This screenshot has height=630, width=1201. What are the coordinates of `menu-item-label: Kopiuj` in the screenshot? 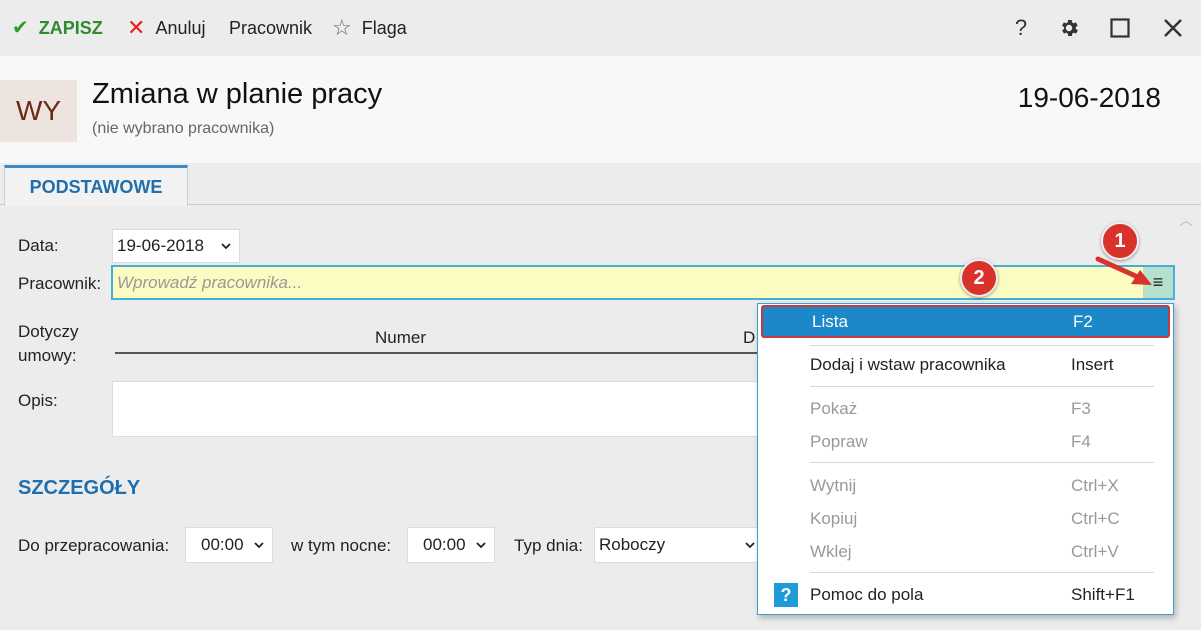 It's located at (834, 518).